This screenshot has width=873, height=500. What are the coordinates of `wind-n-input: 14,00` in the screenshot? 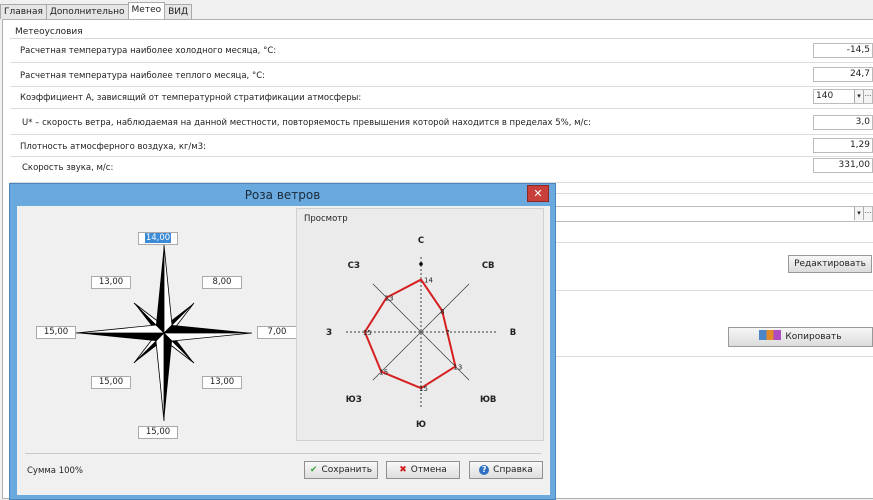 It's located at (158, 238).